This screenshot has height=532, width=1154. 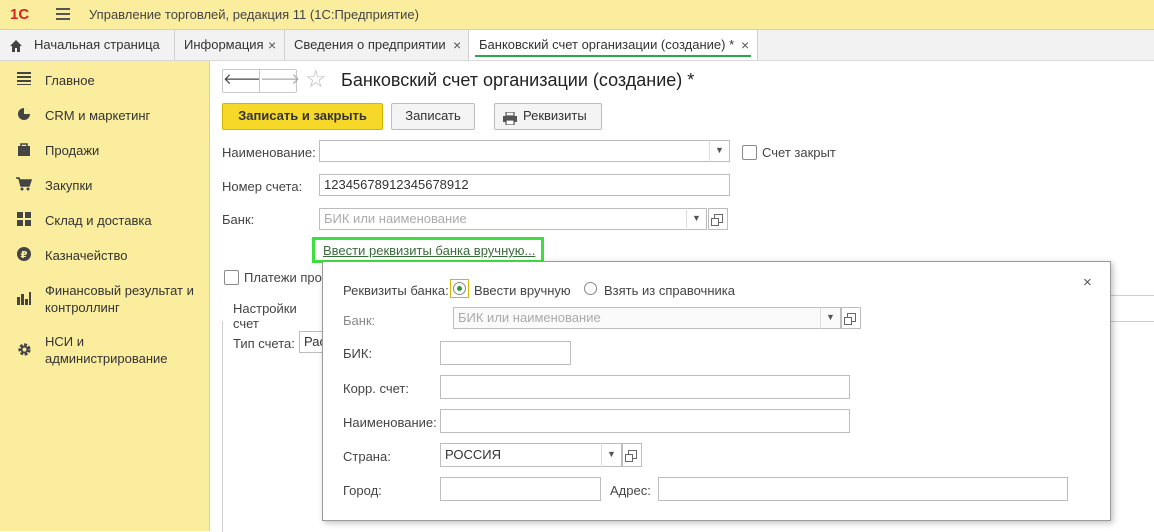 What do you see at coordinates (359, 320) in the screenshot?
I see `popup-bank-label: Банк:` at bounding box center [359, 320].